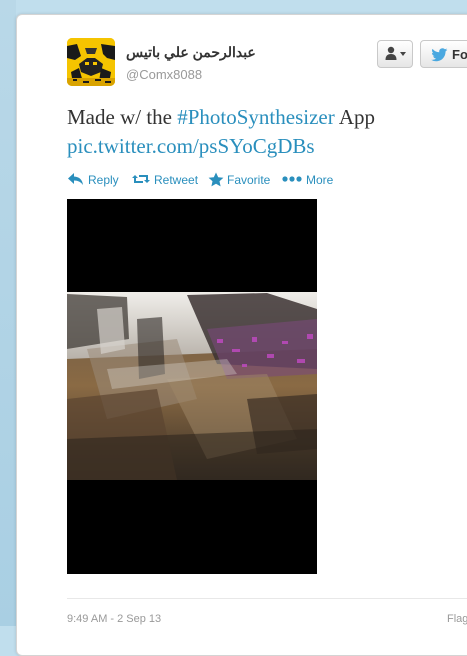 The width and height of the screenshot is (467, 656). What do you see at coordinates (141, 179) in the screenshot?
I see `retweet-icon` at bounding box center [141, 179].